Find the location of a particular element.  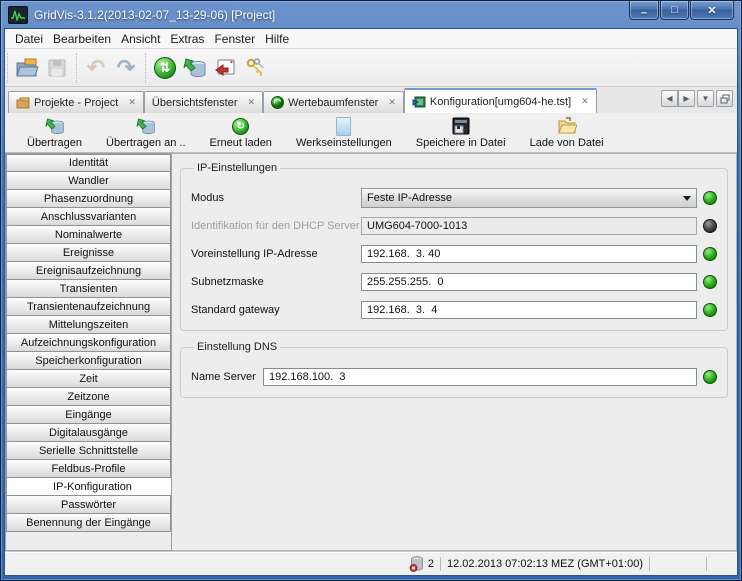

erneut-laden-button: ↻ Erneut laden is located at coordinates (241, 132).